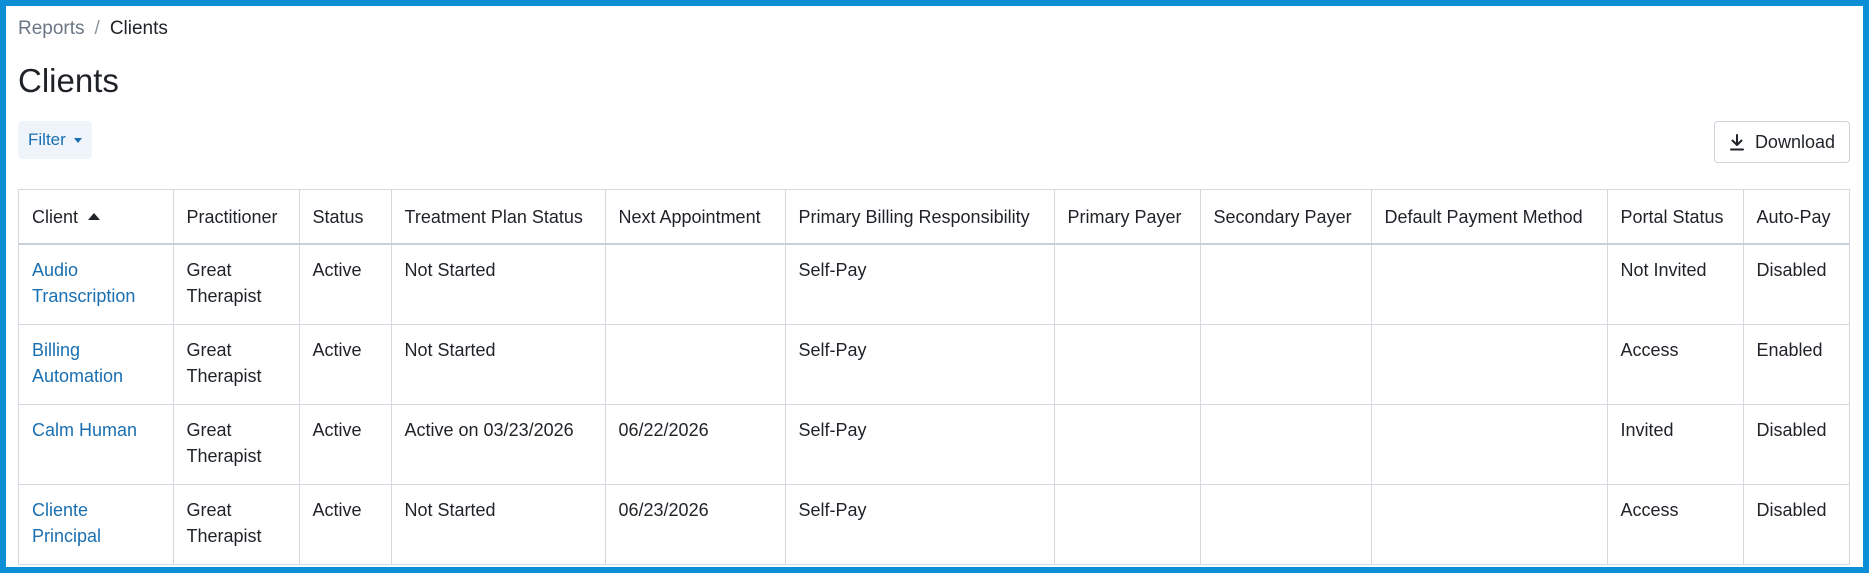  What do you see at coordinates (694, 524) in the screenshot?
I see `cell-next-appointment: 06/23/2026` at bounding box center [694, 524].